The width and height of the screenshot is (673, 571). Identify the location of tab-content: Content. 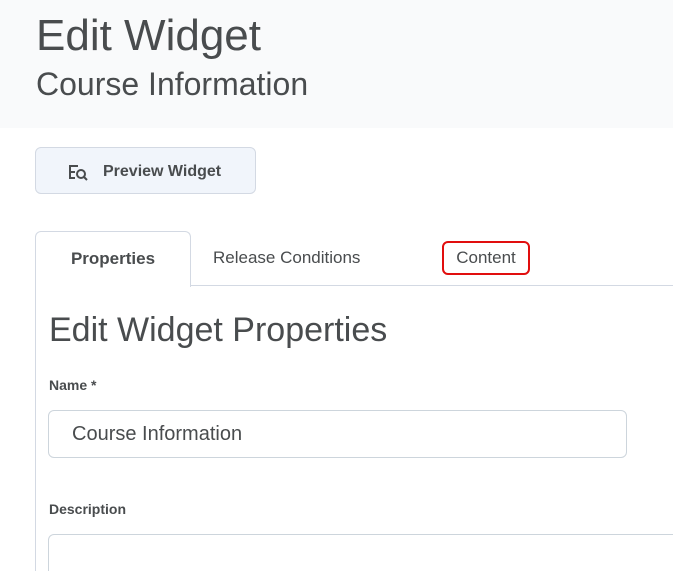
(486, 258).